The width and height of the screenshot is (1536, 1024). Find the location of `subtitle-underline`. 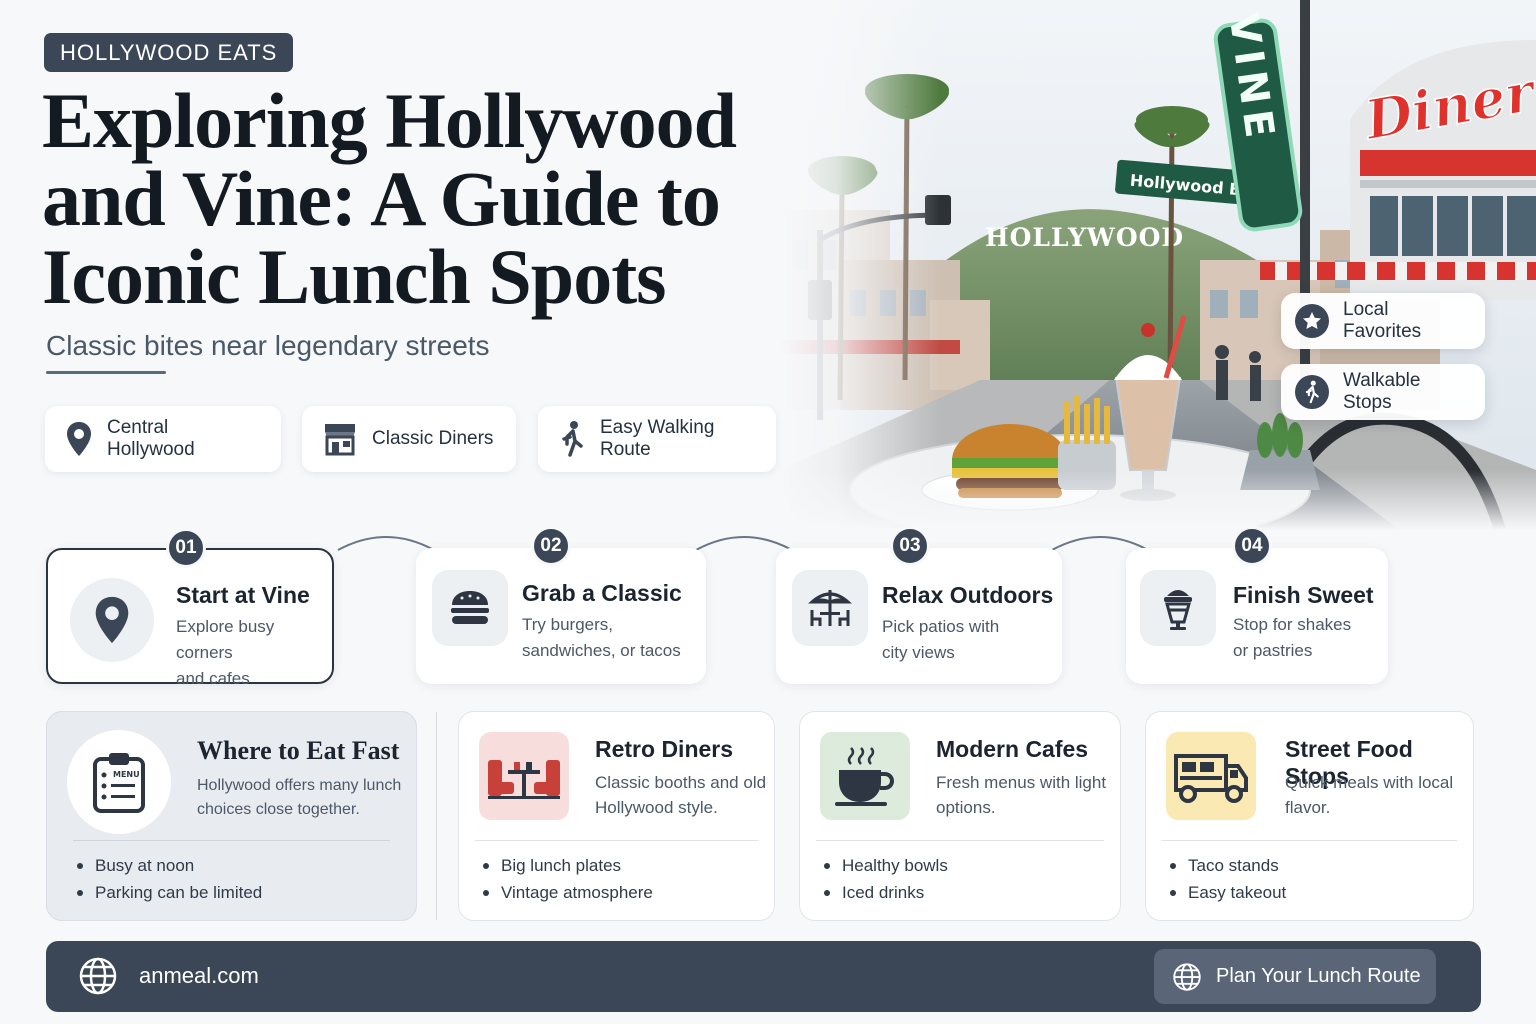

subtitle-underline is located at coordinates (106, 372).